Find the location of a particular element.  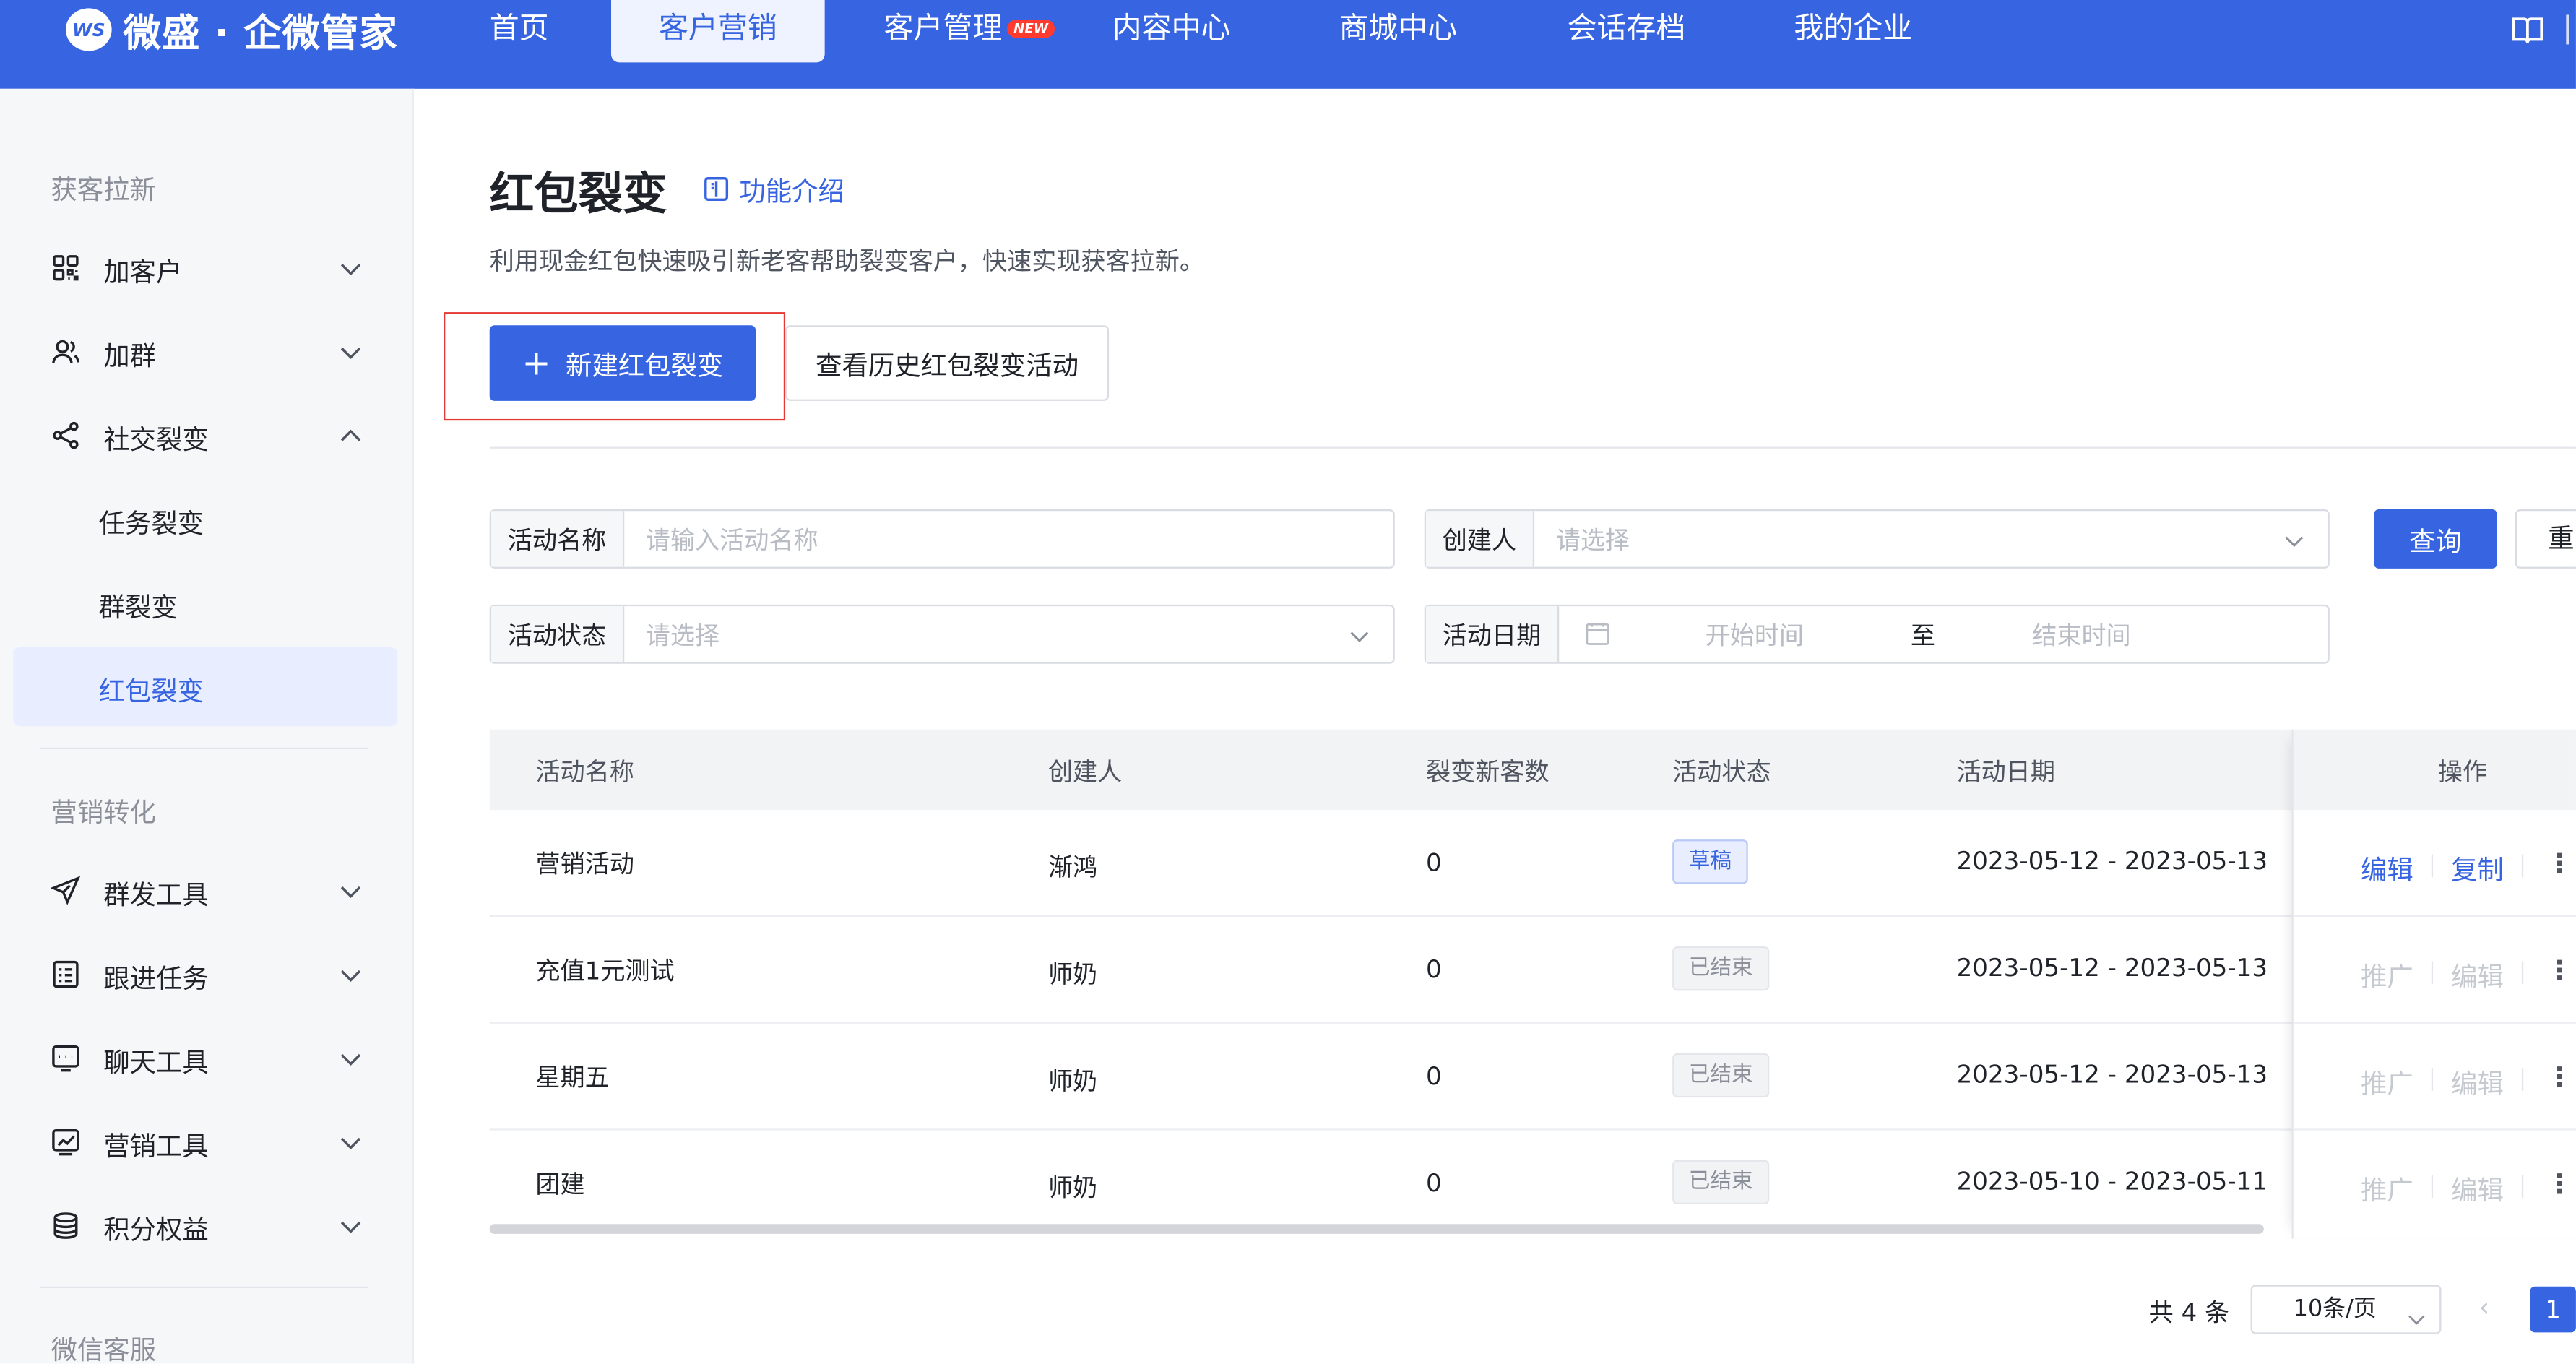

date-range-picker: 开始时间 至 结束时间 is located at coordinates (1944, 634).